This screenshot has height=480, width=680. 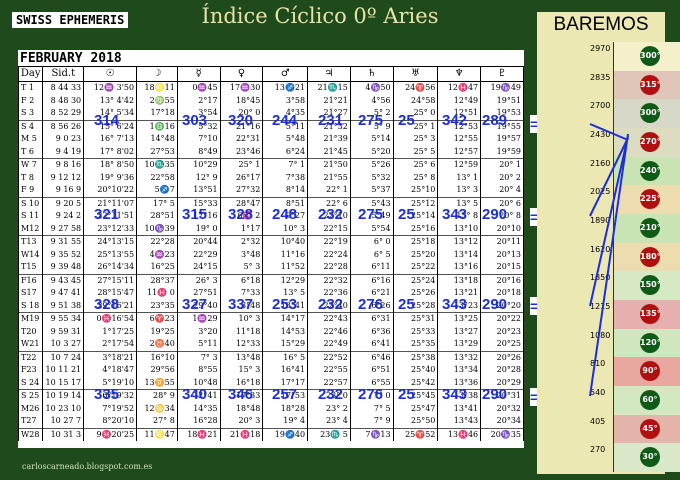 I want to click on table-cell: 29°56, so click(x=157, y=370).